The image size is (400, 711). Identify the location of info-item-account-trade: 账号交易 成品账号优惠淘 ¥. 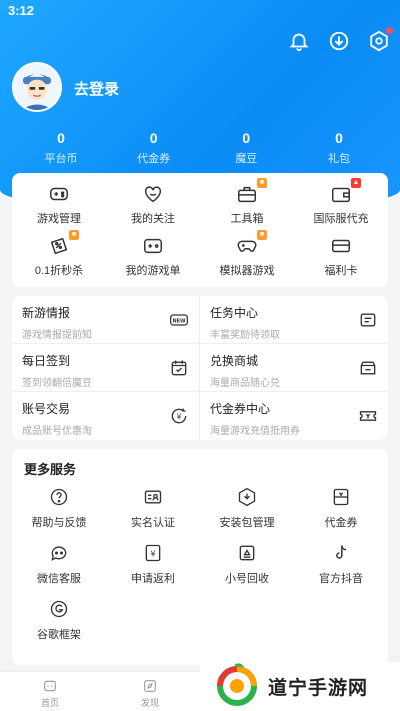
(106, 416).